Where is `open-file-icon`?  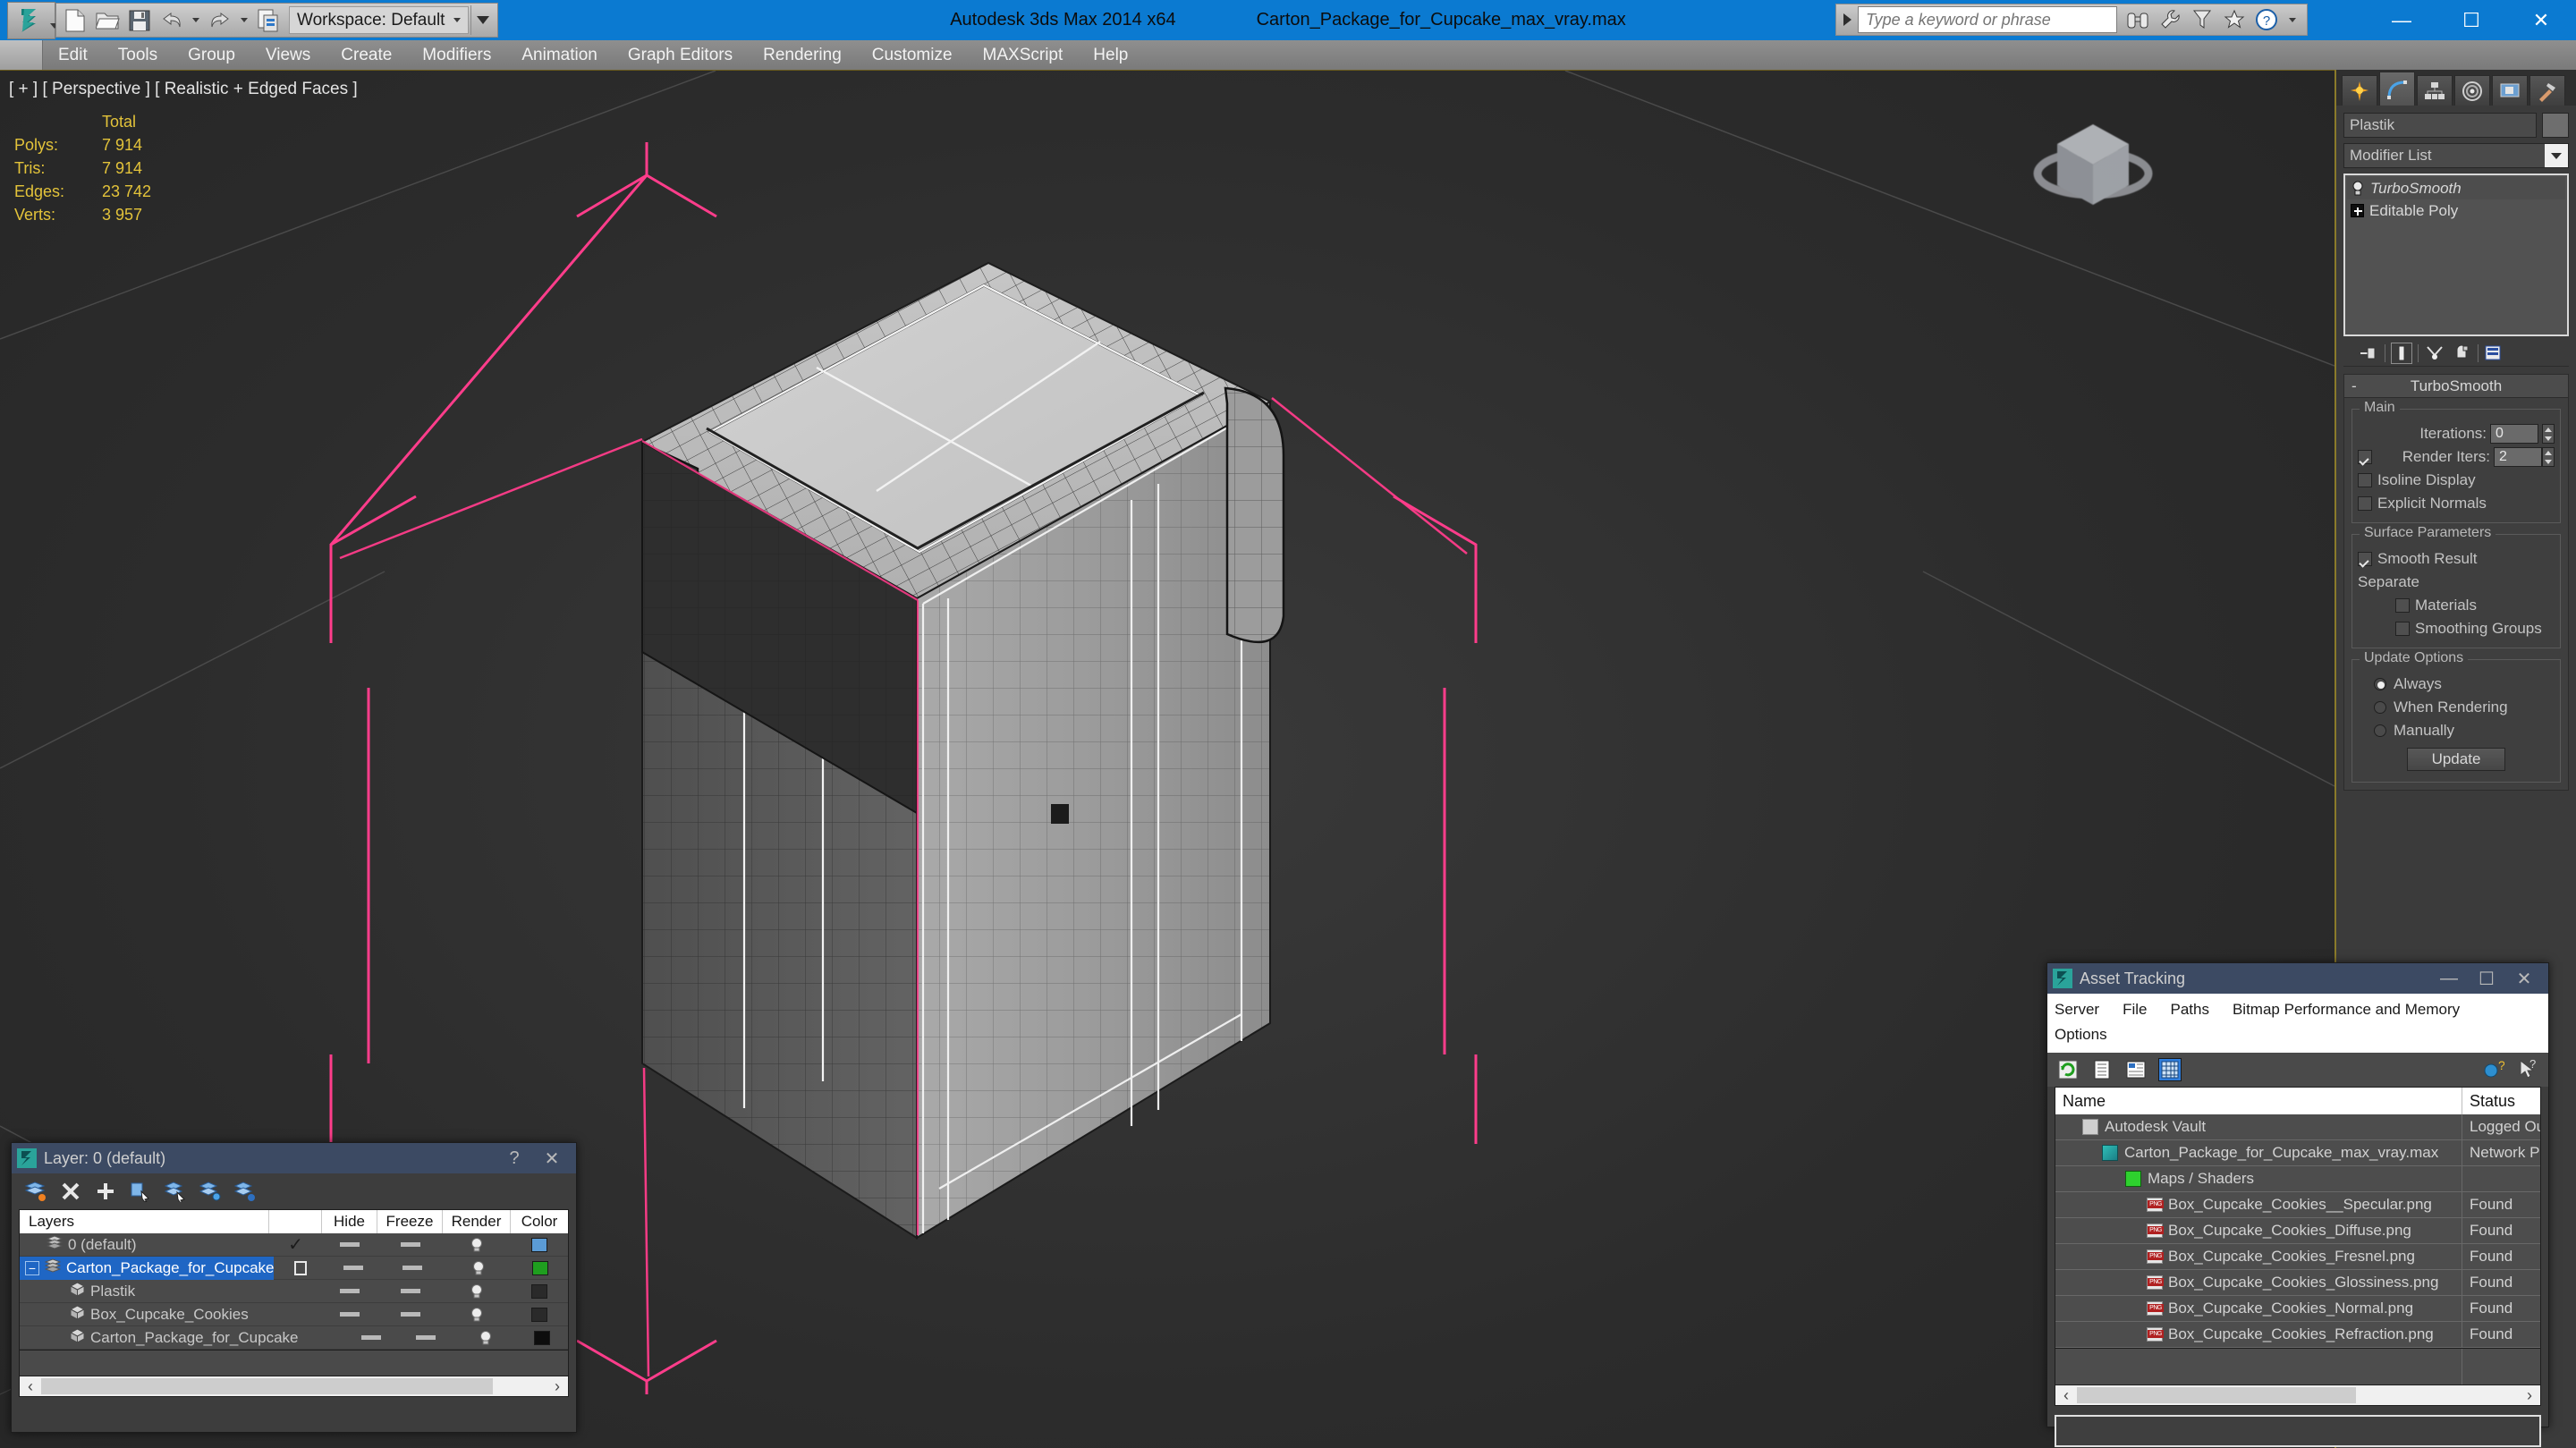
open-file-icon is located at coordinates (107, 20).